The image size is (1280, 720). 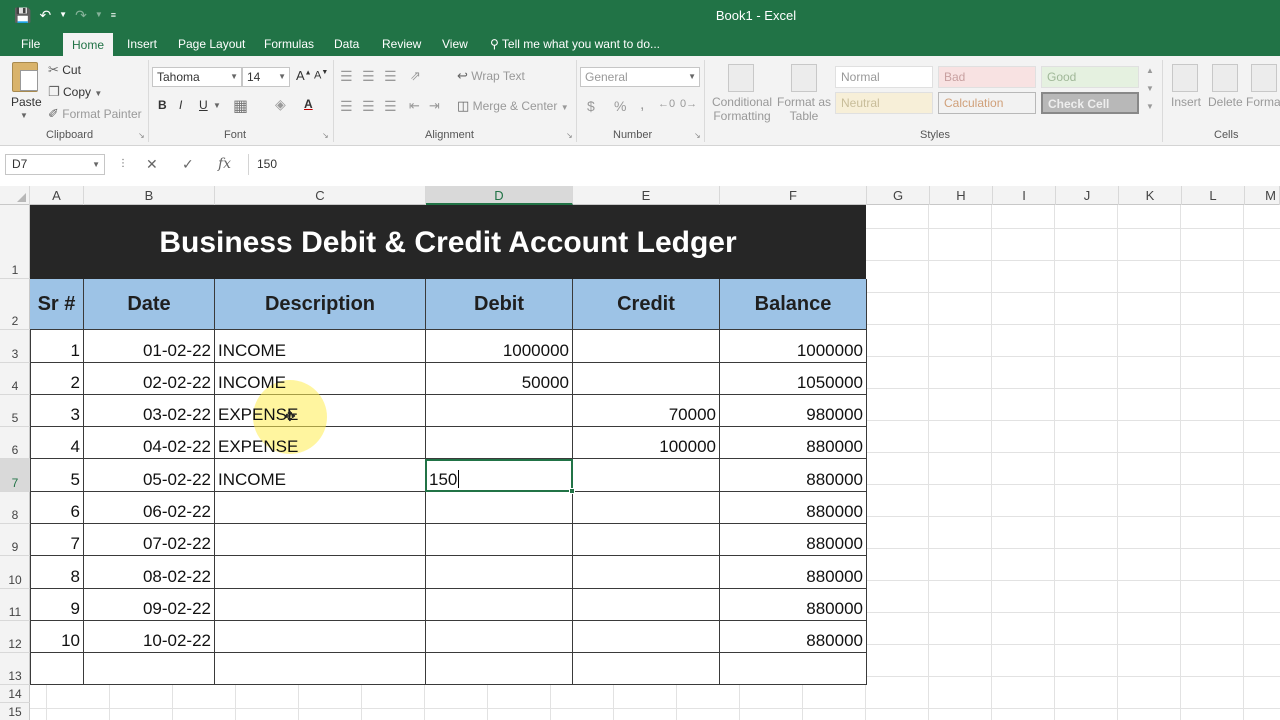 What do you see at coordinates (1263, 102) in the screenshot?
I see `format-cells-button: Forma` at bounding box center [1263, 102].